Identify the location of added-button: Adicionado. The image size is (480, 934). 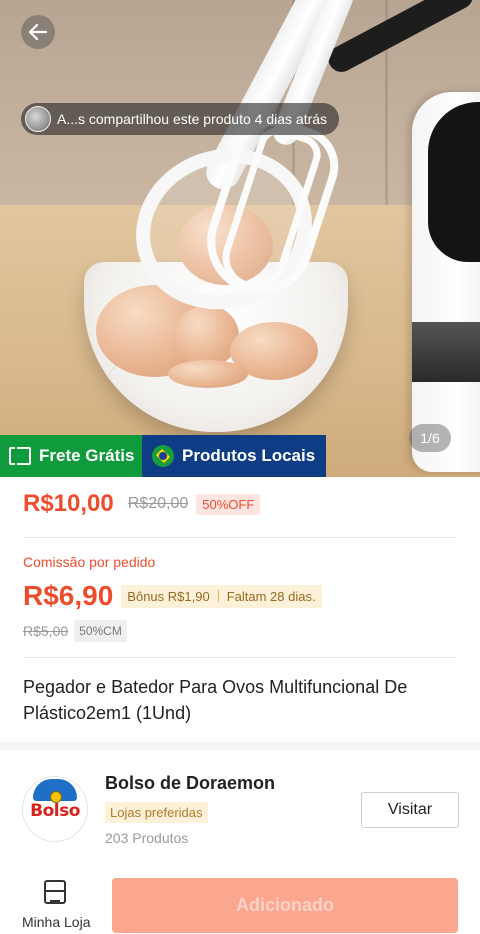
(285, 905).